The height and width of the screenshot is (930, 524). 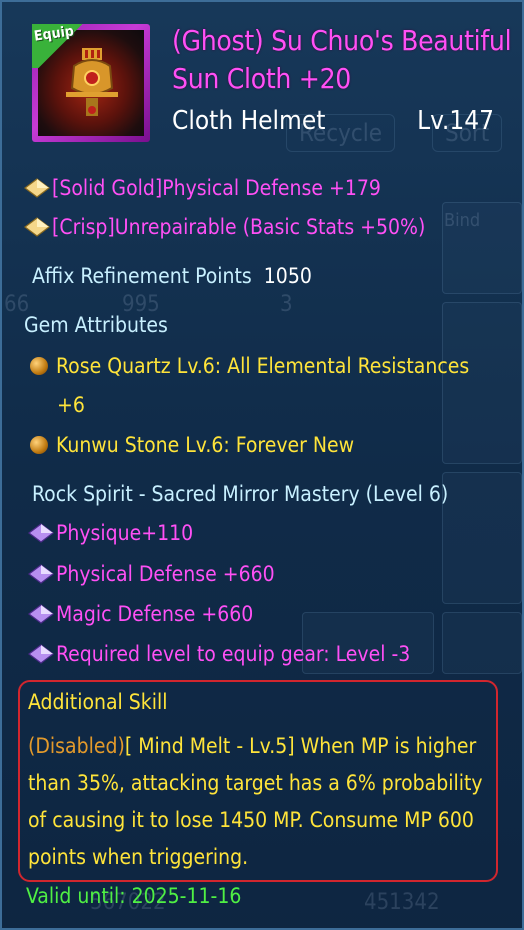 I want to click on gem-line: Kunwu Stone Lv.6: Forever New, so click(x=192, y=445).